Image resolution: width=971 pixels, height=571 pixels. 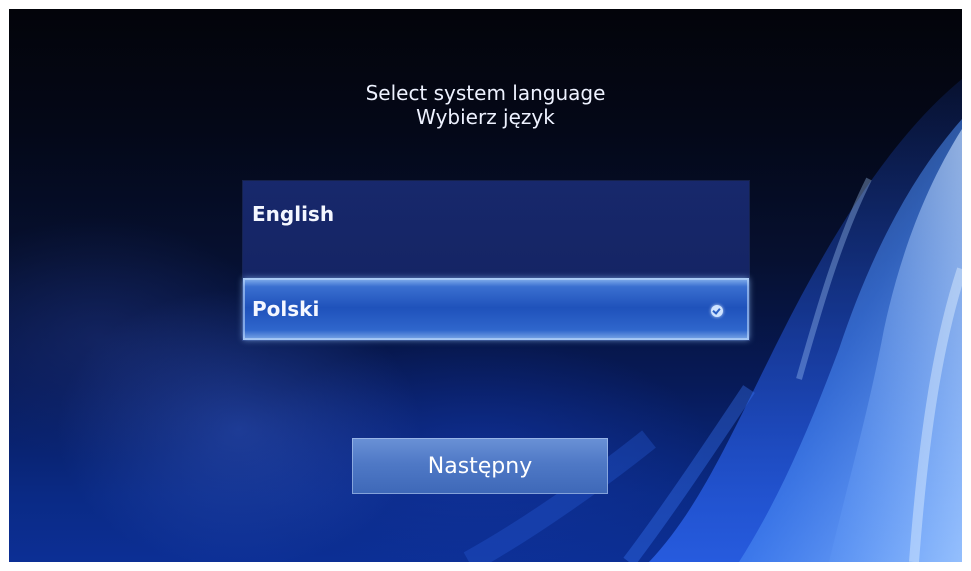 I want to click on check-circle-icon, so click(x=717, y=311).